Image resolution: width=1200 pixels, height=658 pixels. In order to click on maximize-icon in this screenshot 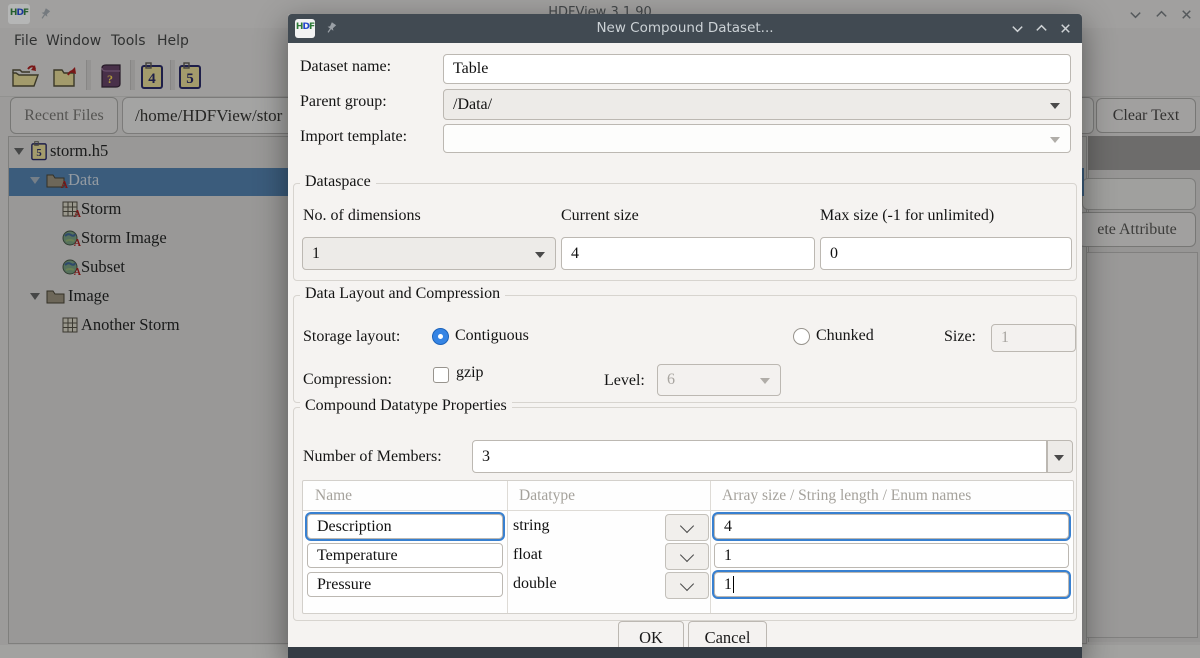, I will do `click(1041, 31)`.